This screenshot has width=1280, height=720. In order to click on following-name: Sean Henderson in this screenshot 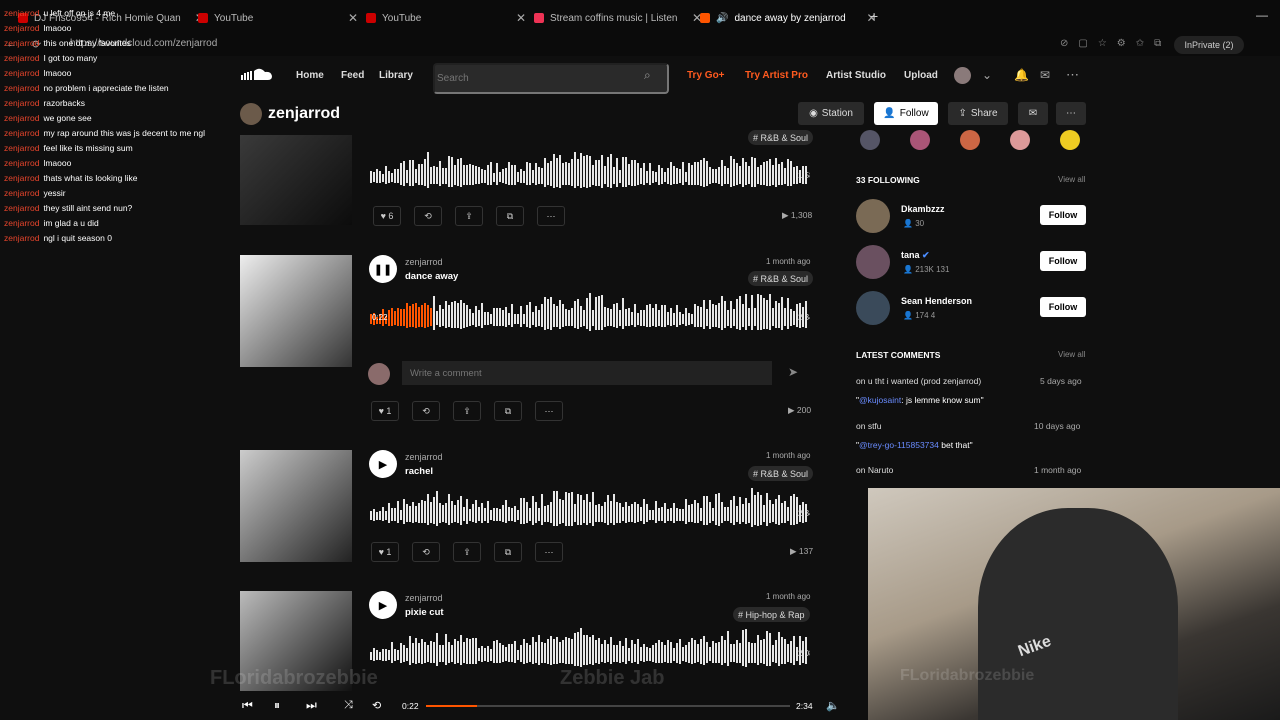, I will do `click(936, 301)`.